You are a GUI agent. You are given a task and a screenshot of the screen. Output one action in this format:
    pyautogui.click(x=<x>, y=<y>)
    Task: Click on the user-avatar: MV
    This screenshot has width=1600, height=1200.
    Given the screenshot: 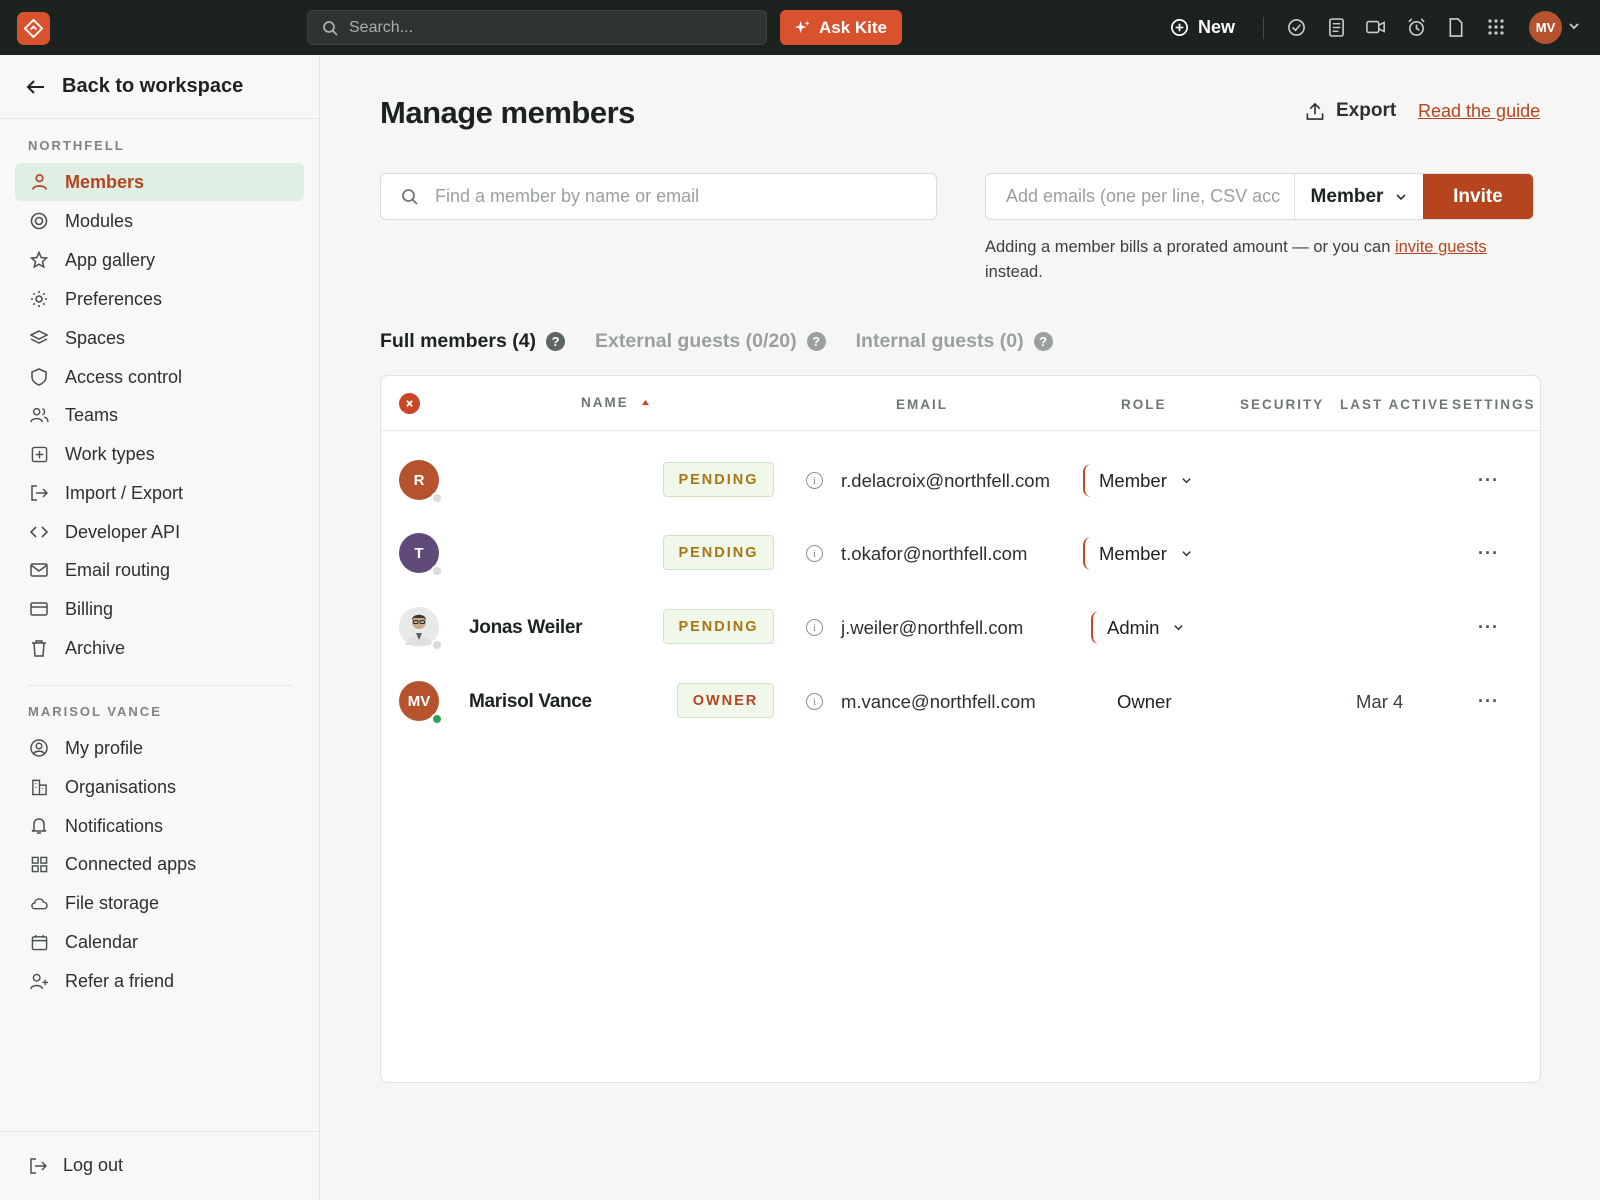 What is the action you would take?
    pyautogui.click(x=1545, y=27)
    